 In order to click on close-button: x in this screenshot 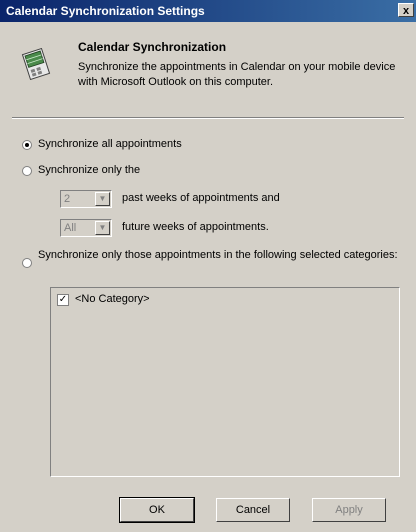, I will do `click(406, 10)`.